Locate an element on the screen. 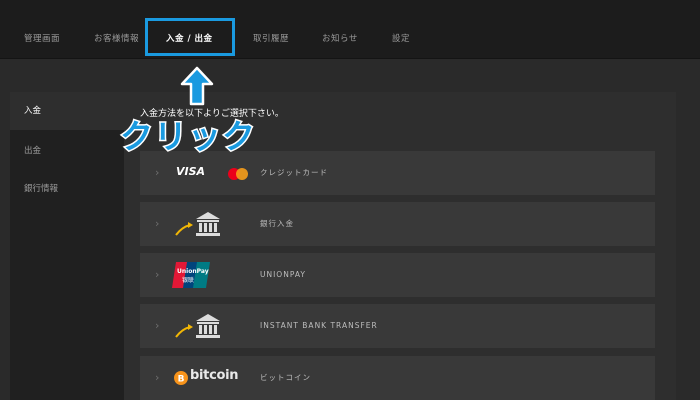 The image size is (700, 400). top-nav: 管理画面 お客様情報 入金 / 出金 取引履歴 お知らせ 設定 is located at coordinates (350, 29).